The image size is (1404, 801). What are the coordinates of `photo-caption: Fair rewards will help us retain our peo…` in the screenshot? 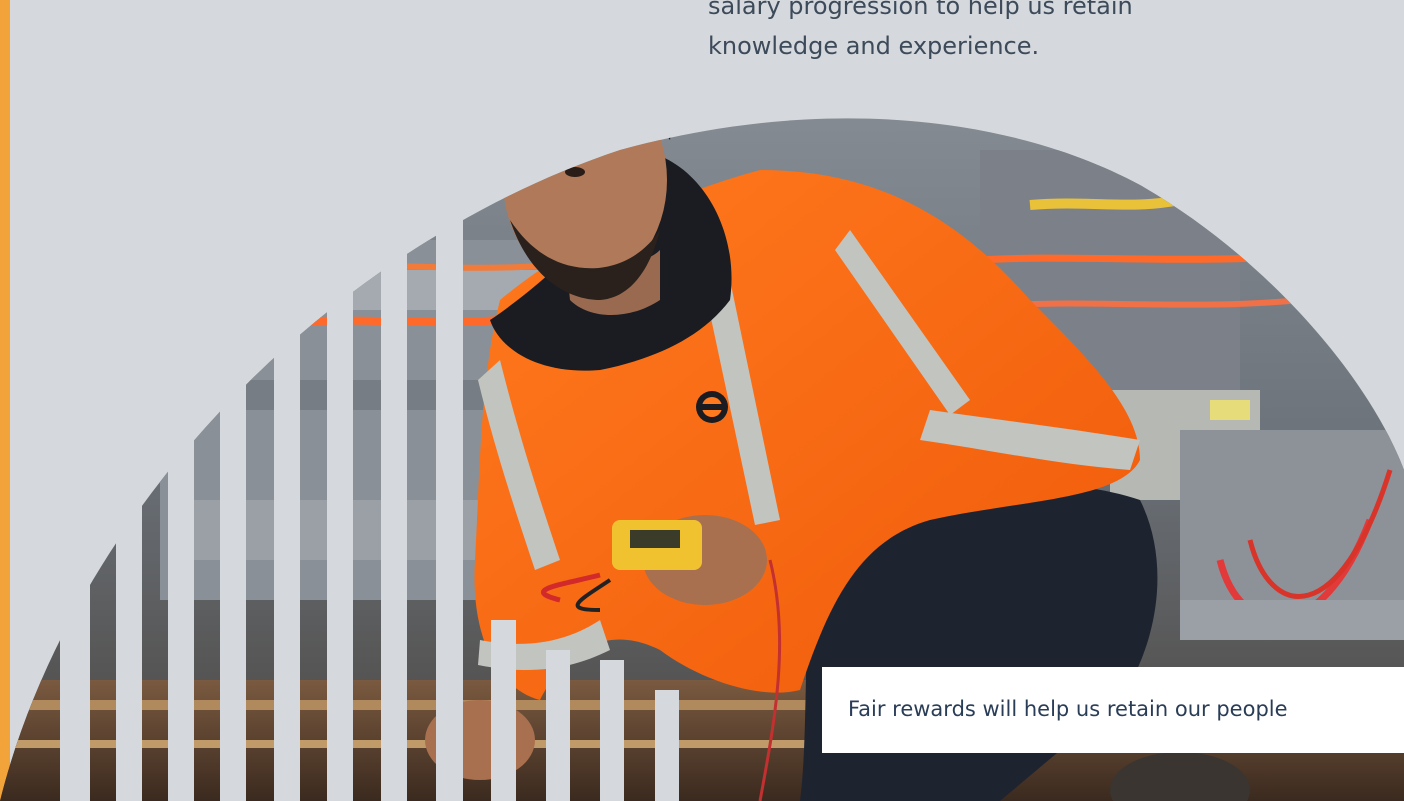 It's located at (1113, 710).